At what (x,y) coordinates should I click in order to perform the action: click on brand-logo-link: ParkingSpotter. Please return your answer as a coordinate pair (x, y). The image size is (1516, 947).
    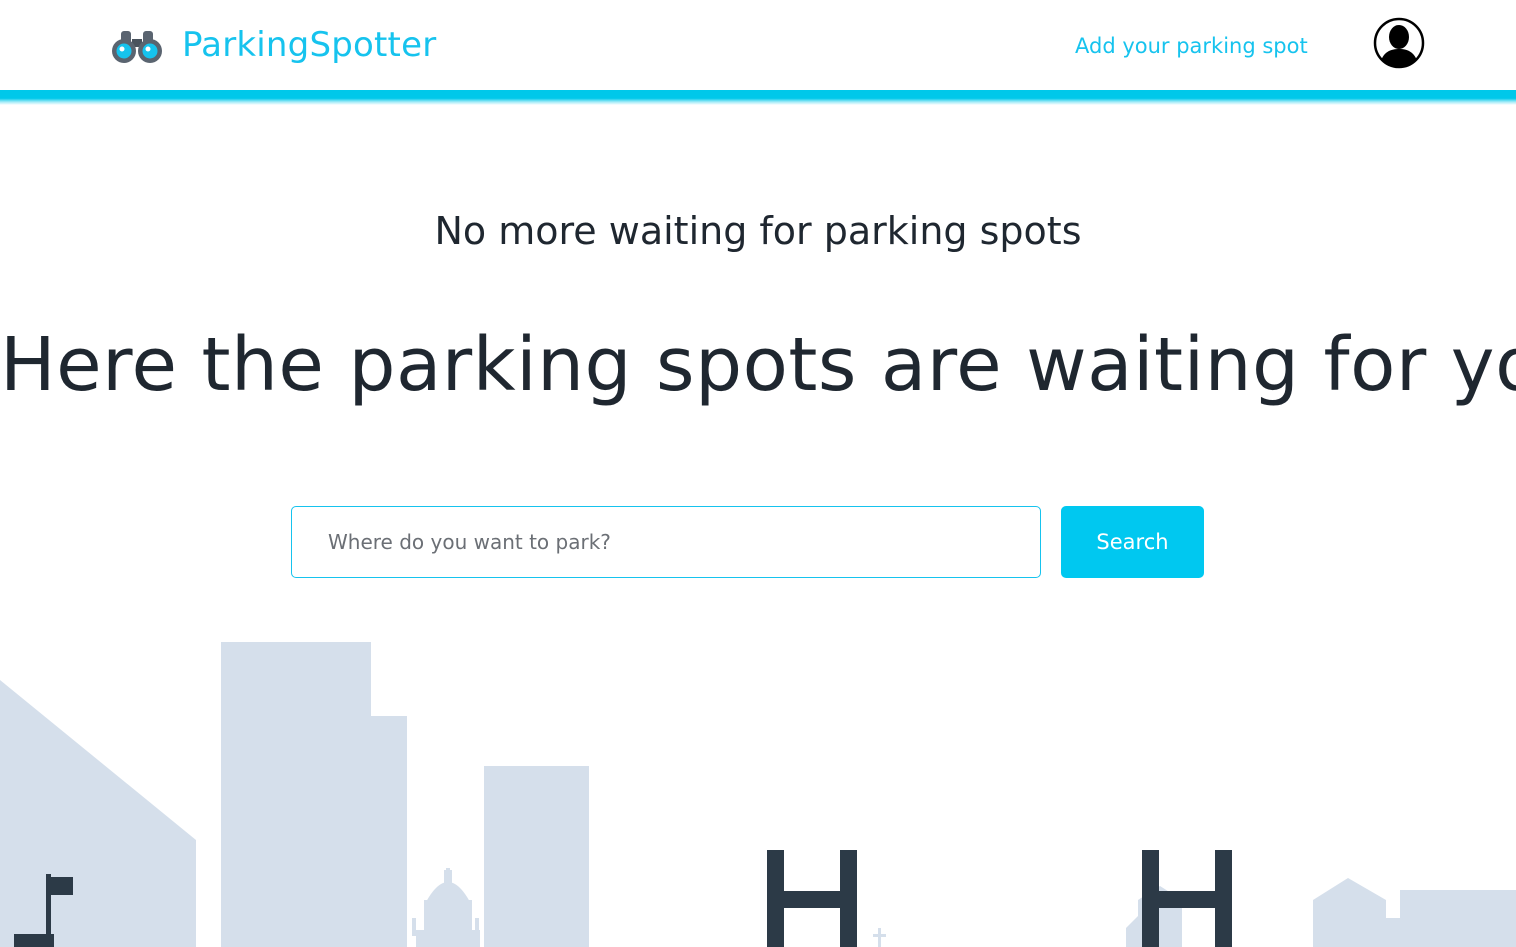
    Looking at the image, I should click on (273, 45).